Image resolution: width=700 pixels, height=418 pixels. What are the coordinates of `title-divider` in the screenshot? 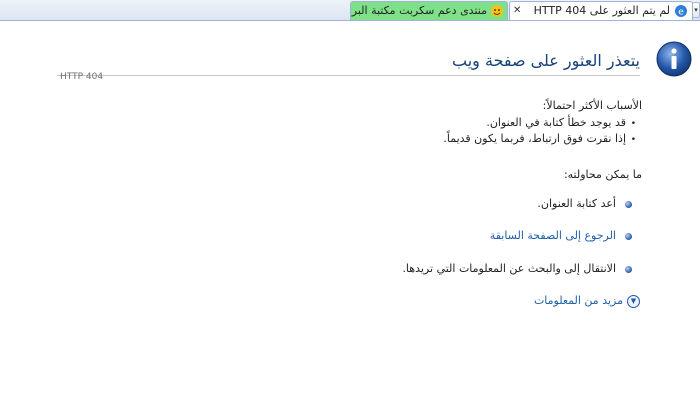 It's located at (348, 75).